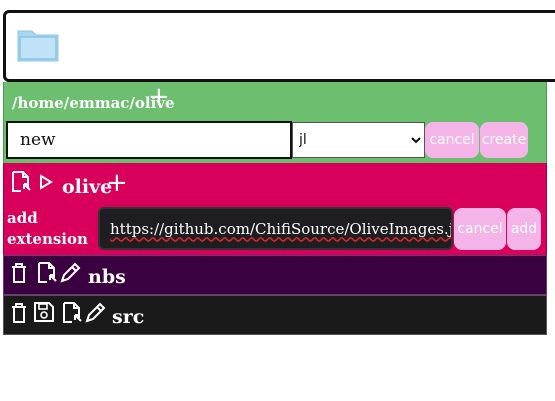 The width and height of the screenshot is (555, 401). I want to click on new-file-plus-icon: +, so click(159, 97).